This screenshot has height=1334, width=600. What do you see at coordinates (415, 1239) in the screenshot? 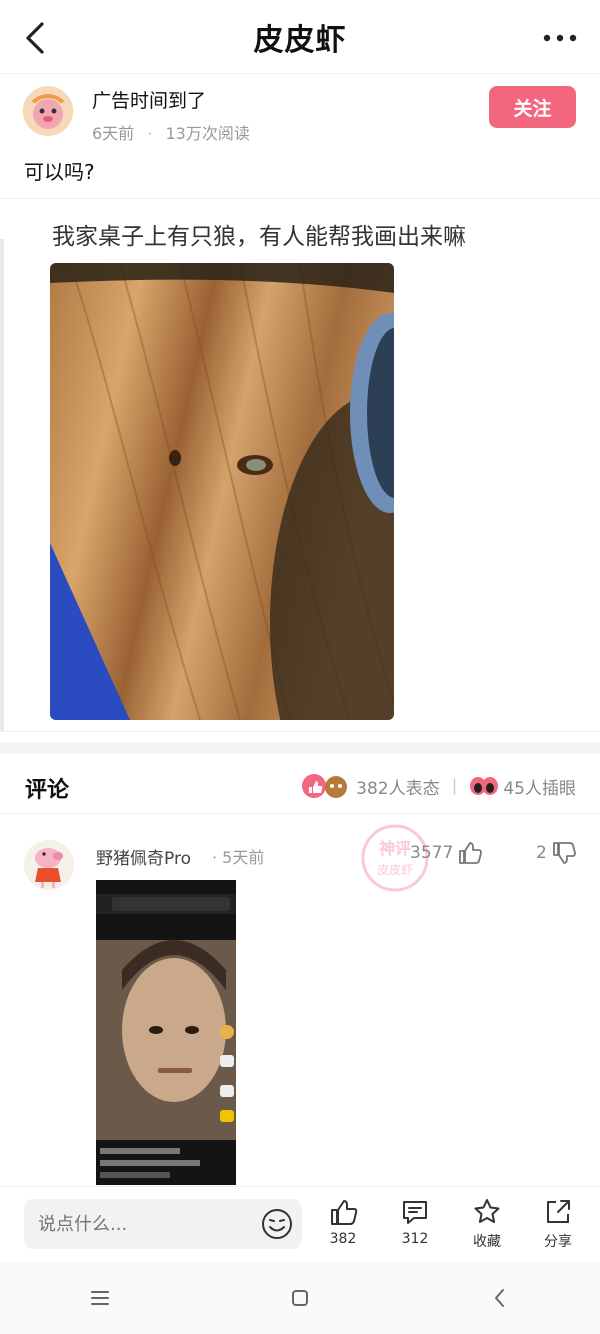
I see `comment-count: 312` at bounding box center [415, 1239].